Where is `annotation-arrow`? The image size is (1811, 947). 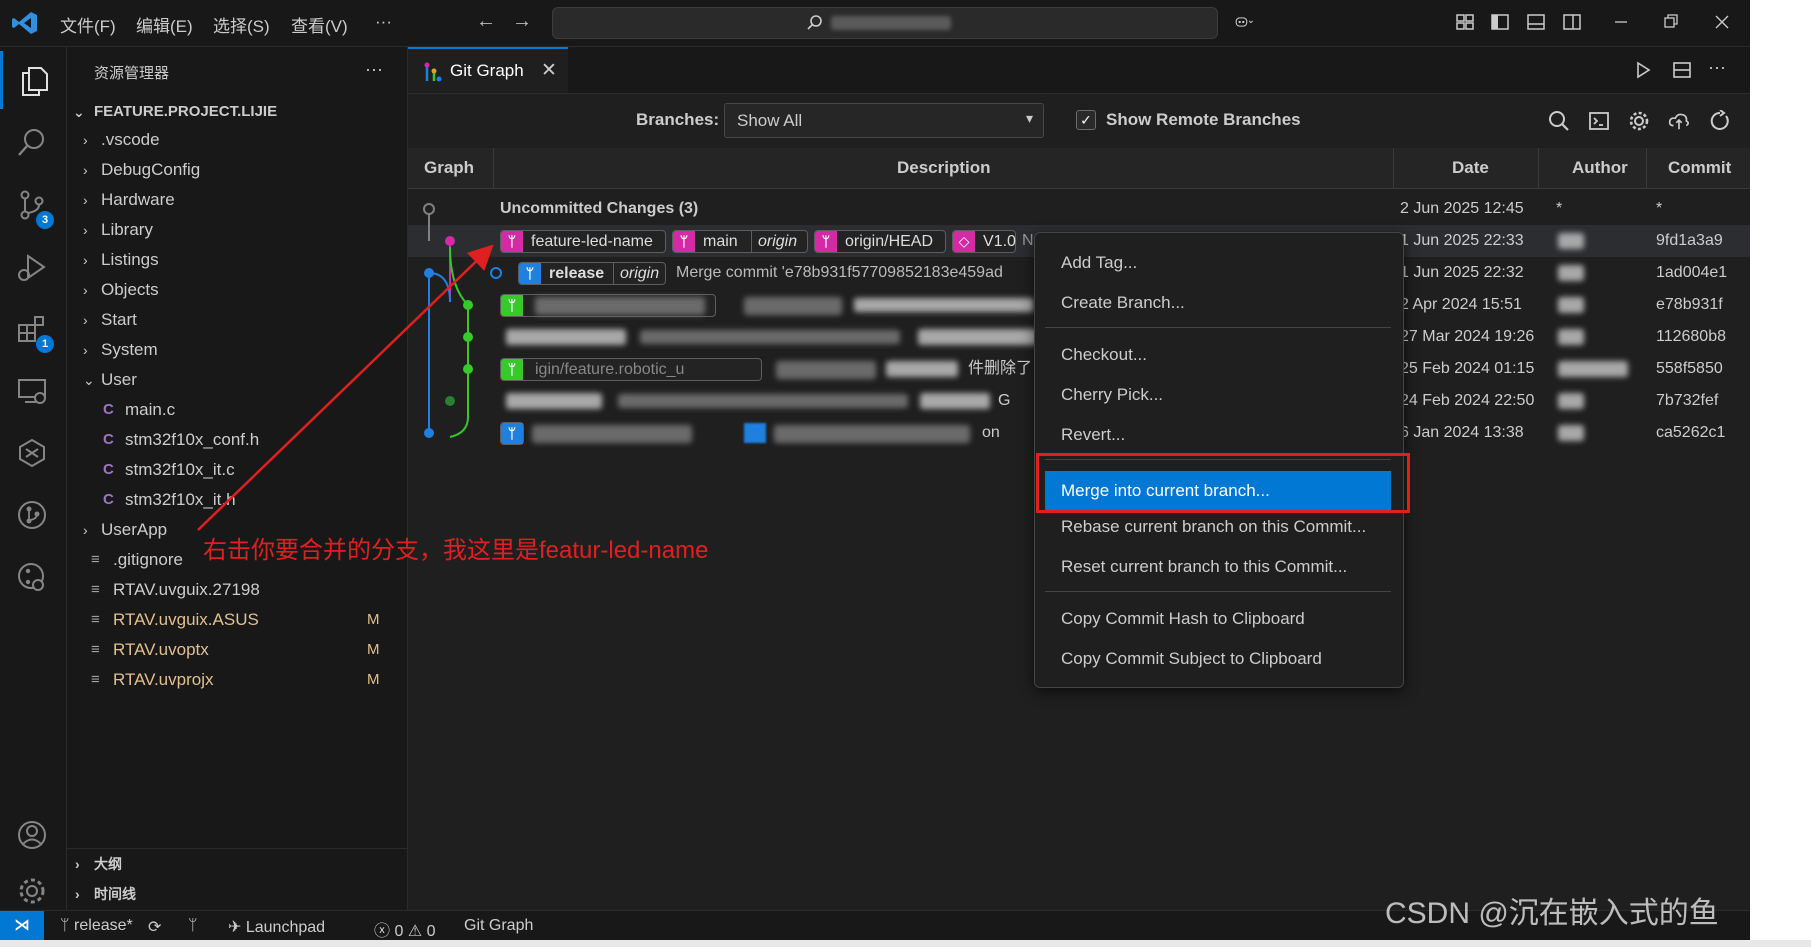 annotation-arrow is located at coordinates (345, 387).